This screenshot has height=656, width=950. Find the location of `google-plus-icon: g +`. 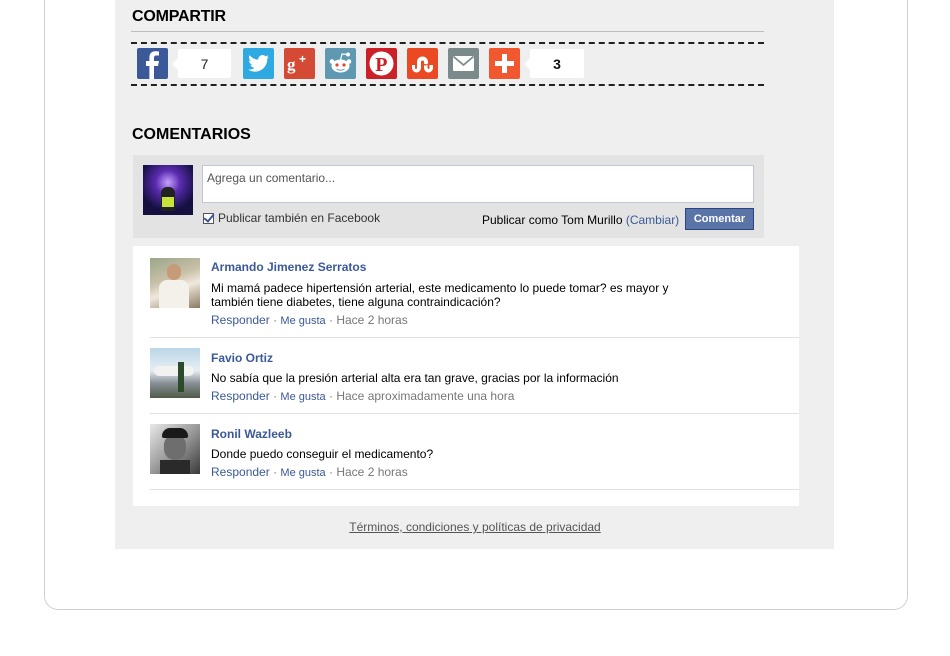

google-plus-icon: g + is located at coordinates (296, 63).